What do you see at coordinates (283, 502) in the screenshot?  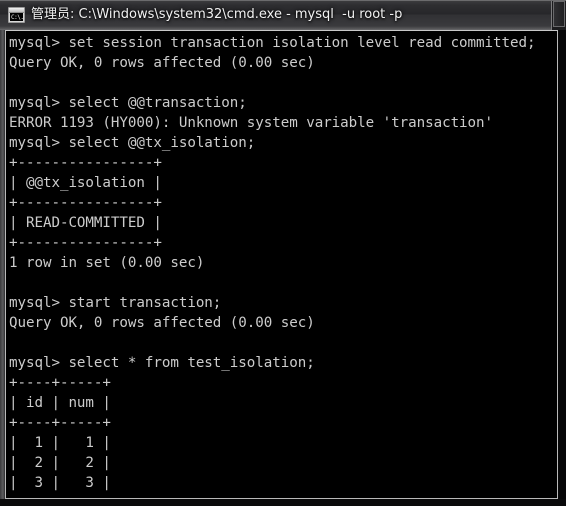 I see `window-bottom-edge` at bounding box center [283, 502].